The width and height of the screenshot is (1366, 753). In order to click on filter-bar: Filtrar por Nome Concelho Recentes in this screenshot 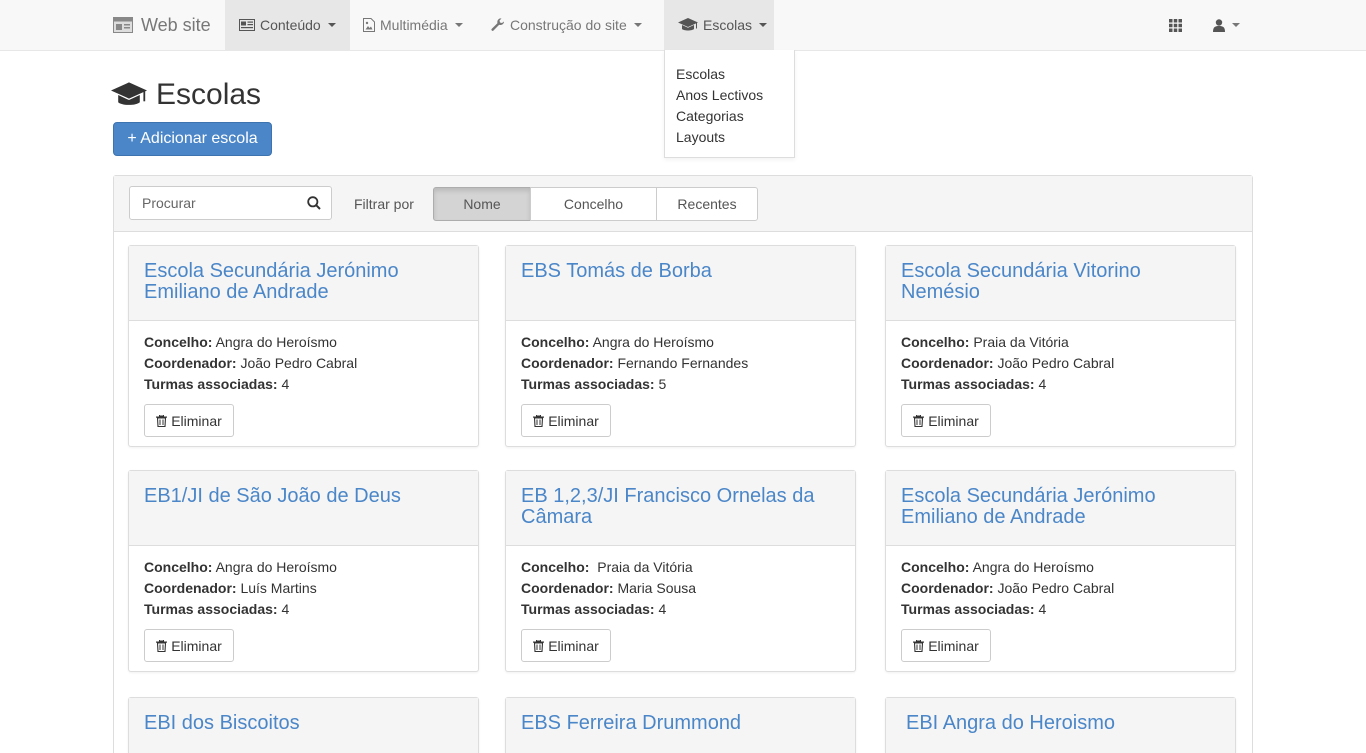, I will do `click(683, 204)`.